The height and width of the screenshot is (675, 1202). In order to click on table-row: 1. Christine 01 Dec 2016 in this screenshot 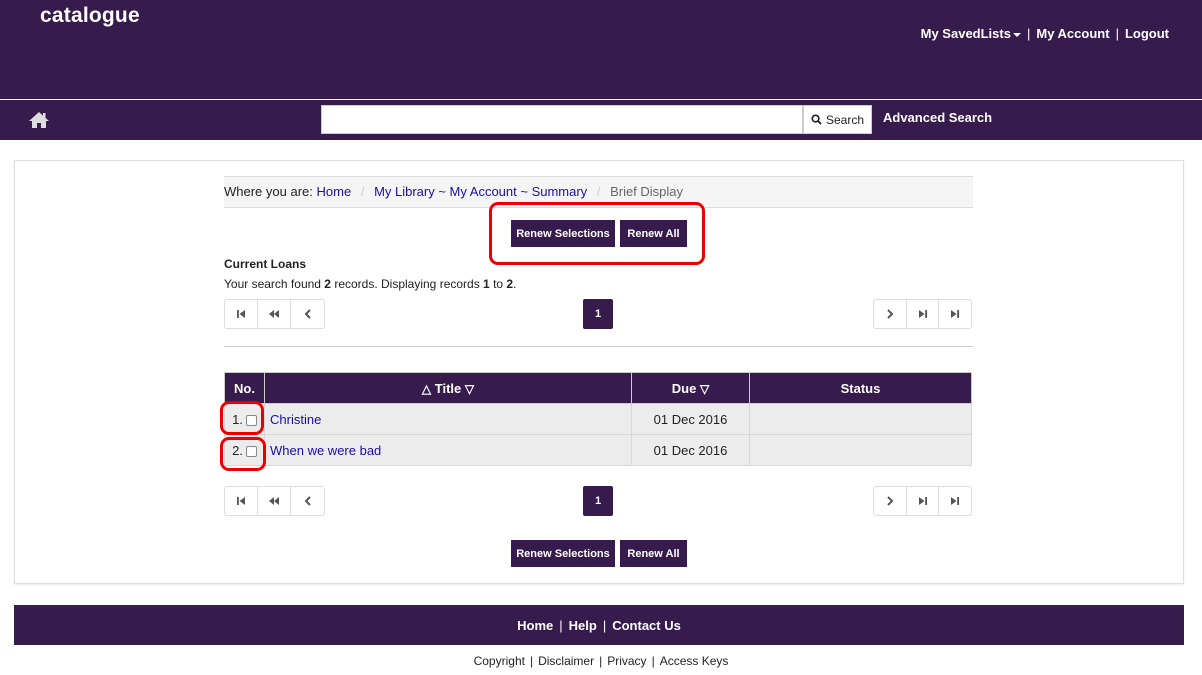, I will do `click(598, 419)`.